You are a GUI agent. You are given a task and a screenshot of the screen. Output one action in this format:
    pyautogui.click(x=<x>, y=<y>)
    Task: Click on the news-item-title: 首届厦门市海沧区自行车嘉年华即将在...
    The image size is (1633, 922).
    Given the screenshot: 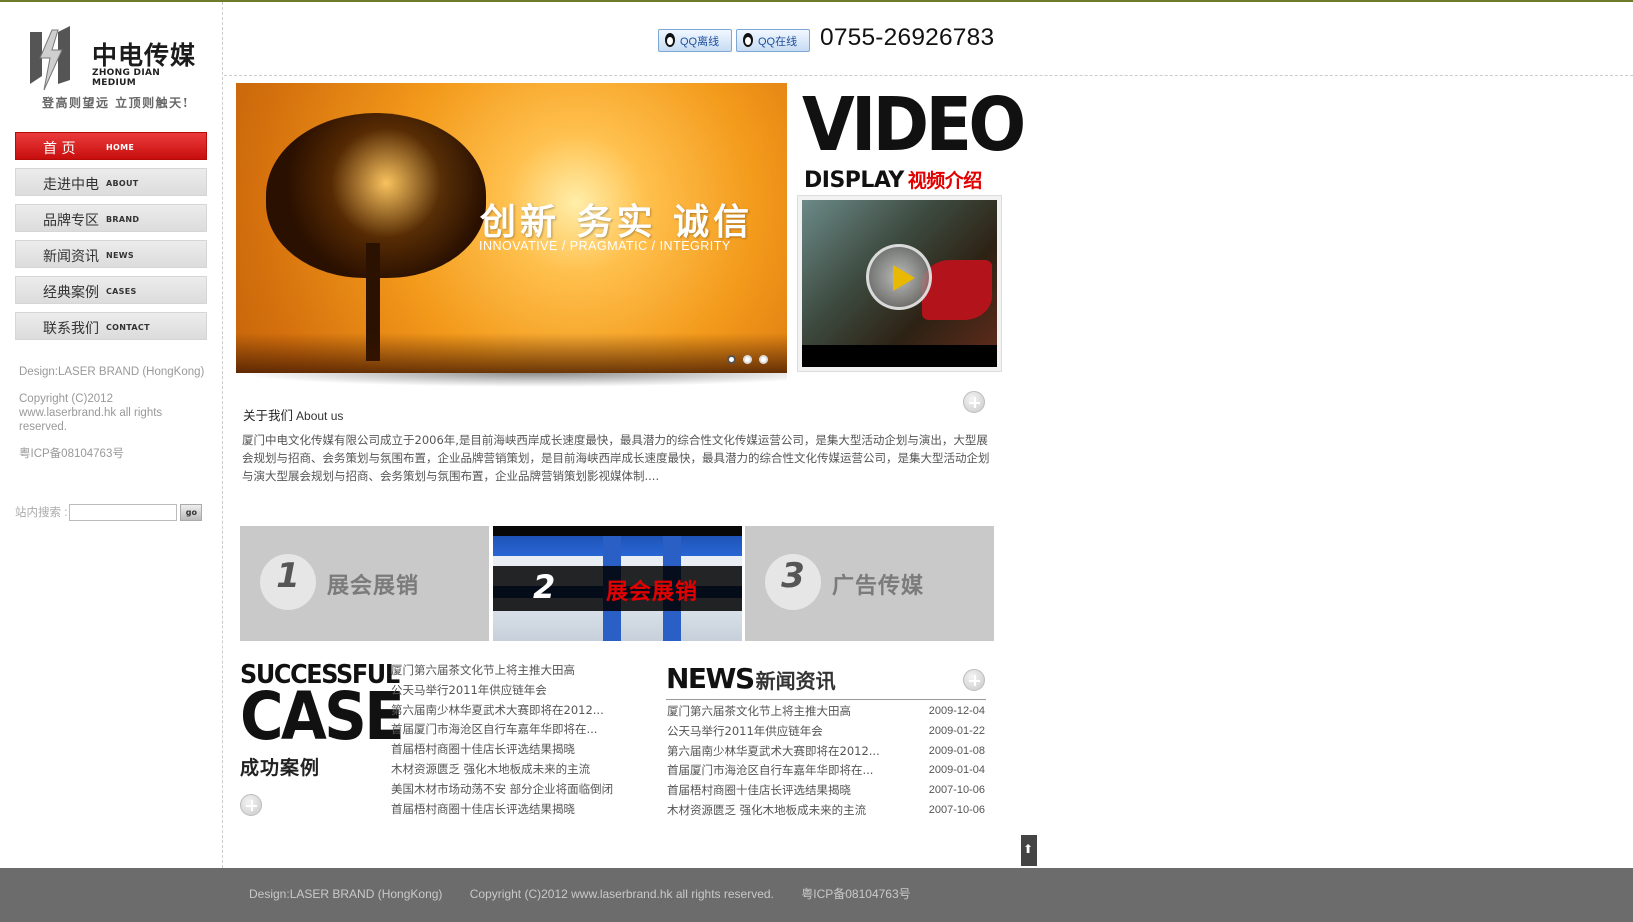 What is the action you would take?
    pyautogui.click(x=770, y=770)
    